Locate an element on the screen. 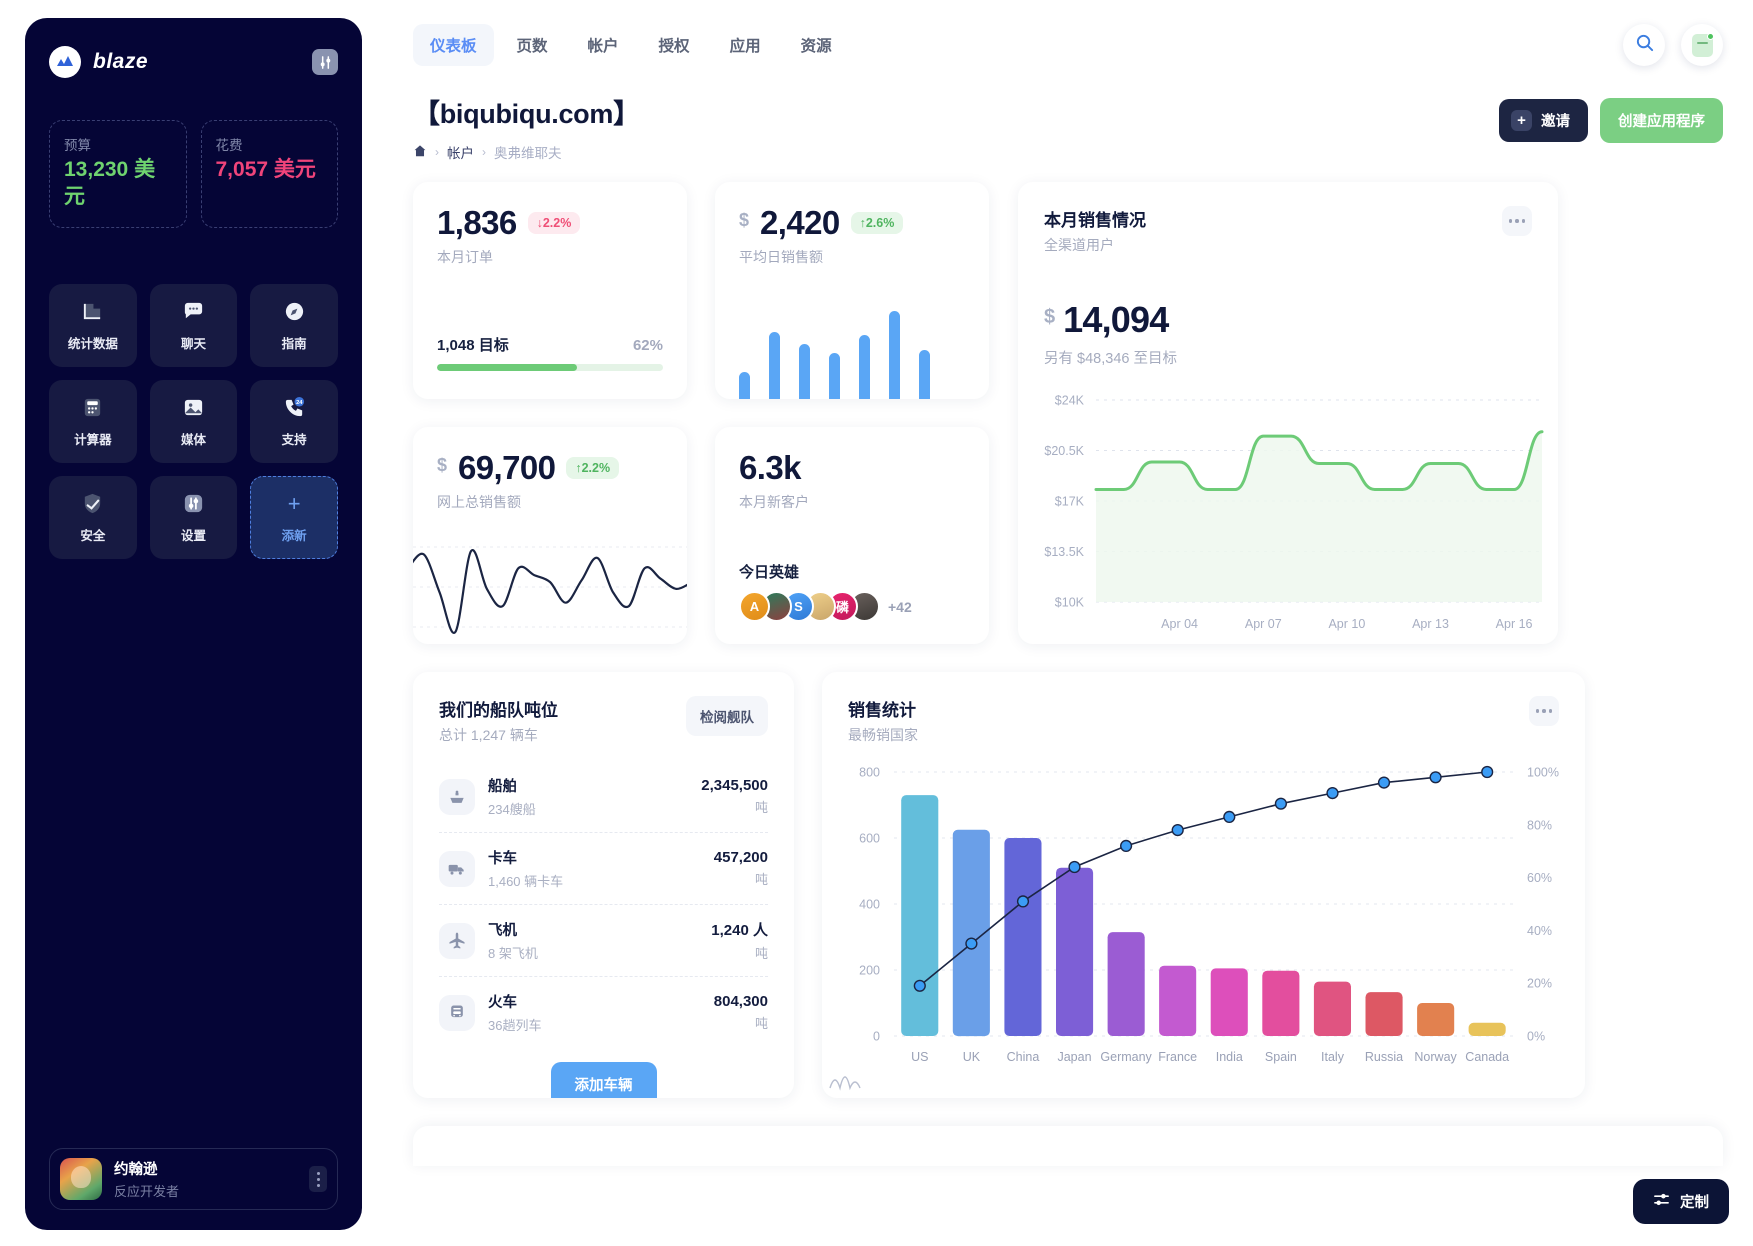 This screenshot has height=1246, width=1753. svg-text: Apr 16 is located at coordinates (1514, 624).